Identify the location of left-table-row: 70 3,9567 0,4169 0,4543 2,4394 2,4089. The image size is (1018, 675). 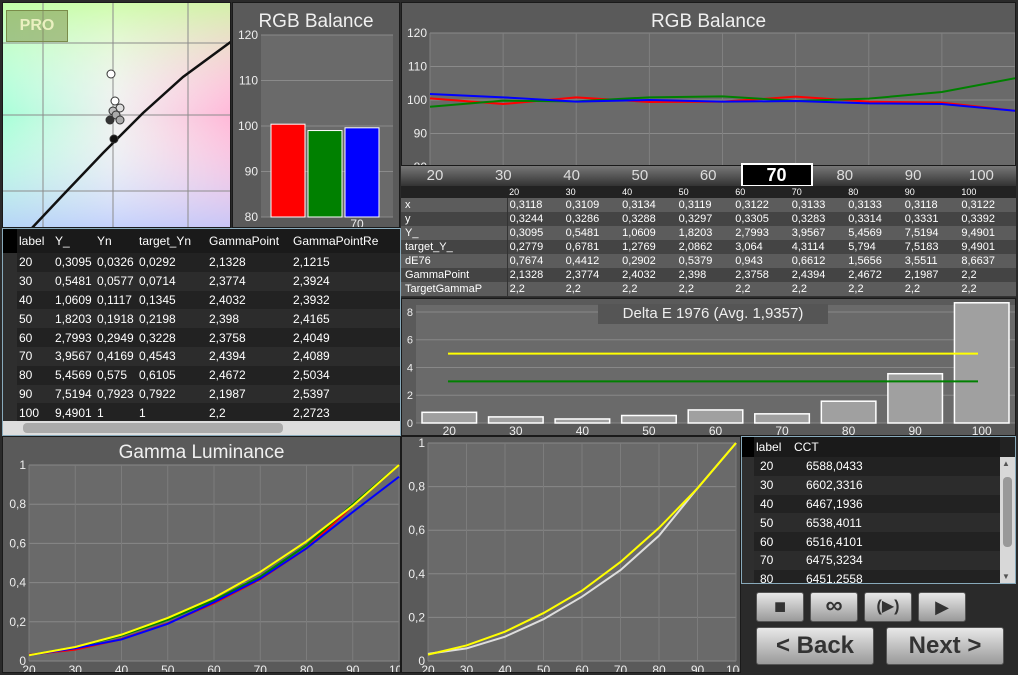
(201, 356).